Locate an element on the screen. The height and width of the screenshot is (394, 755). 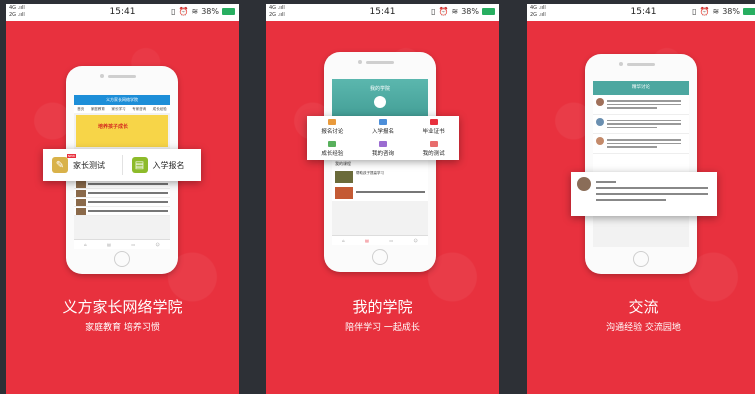
new-badge: NEW is located at coordinates (71, 156).